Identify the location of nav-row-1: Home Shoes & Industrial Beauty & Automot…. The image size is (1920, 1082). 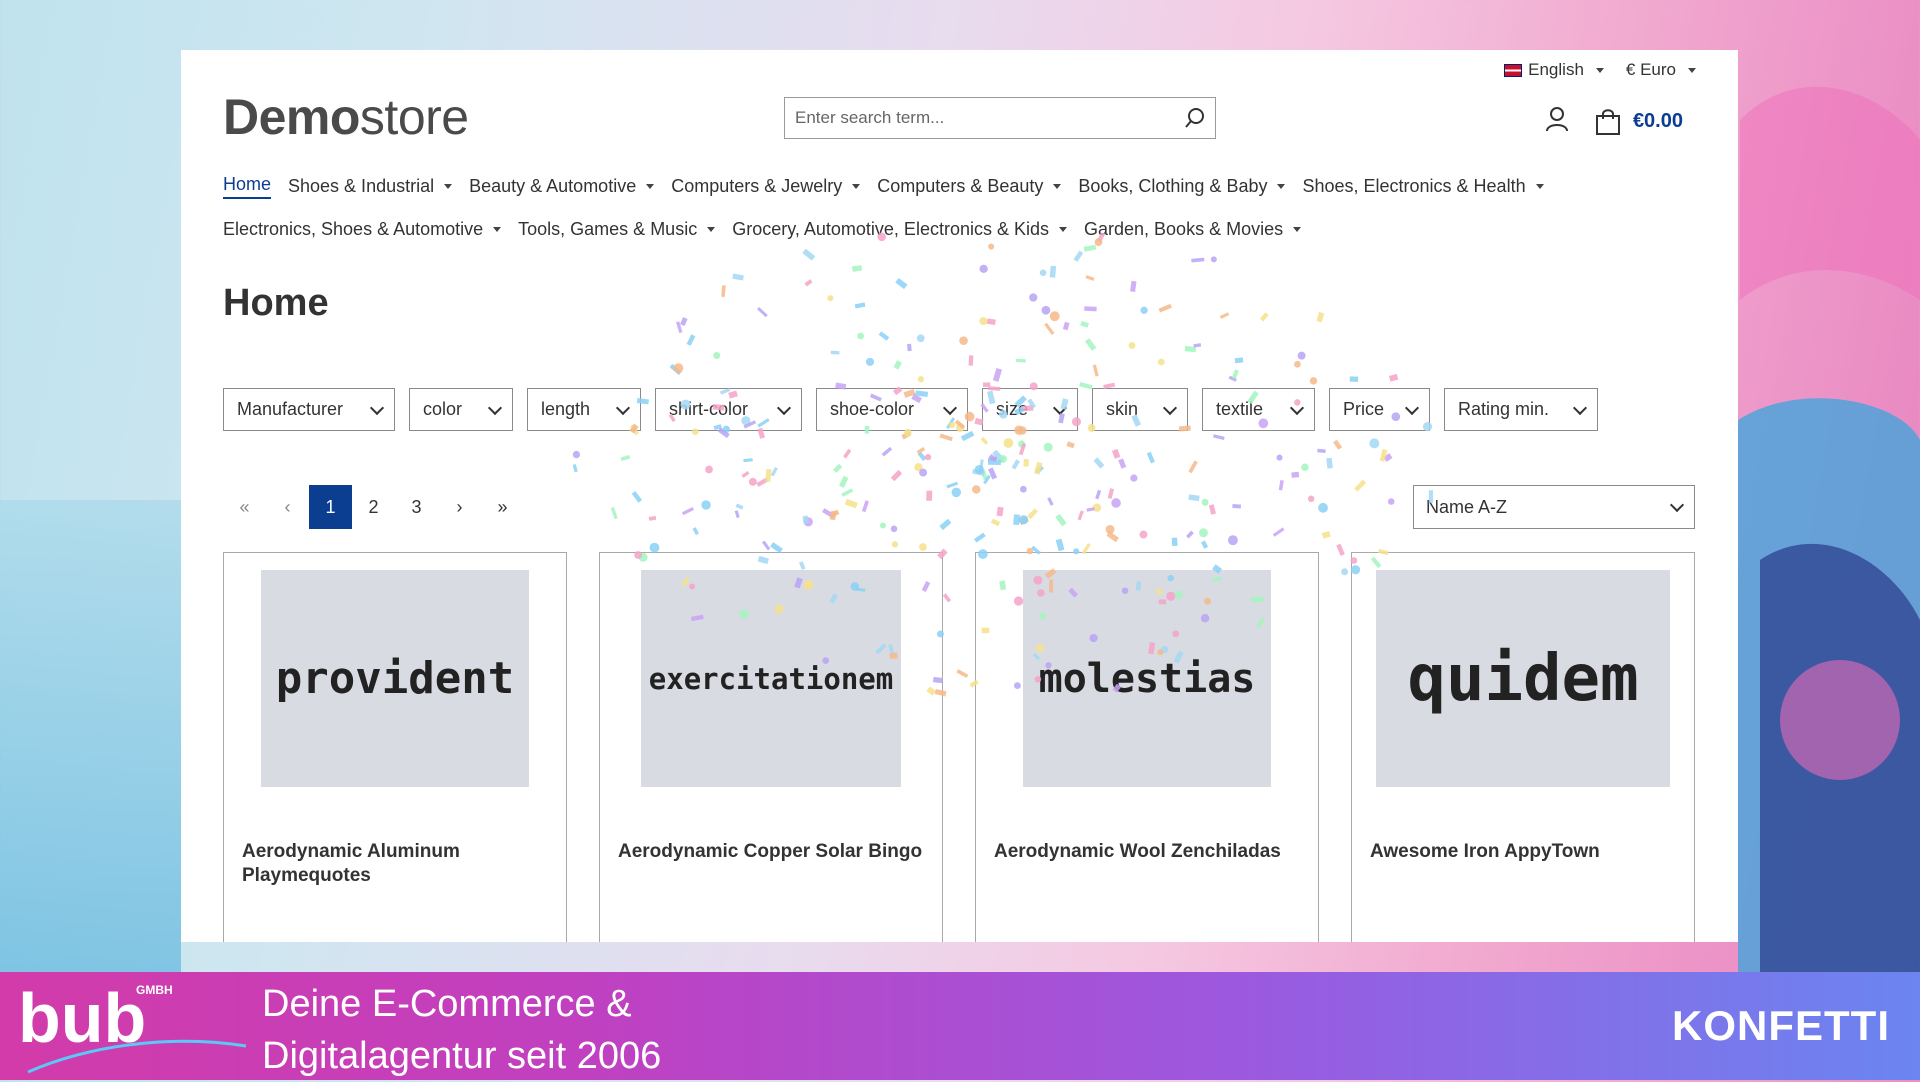
(963, 186).